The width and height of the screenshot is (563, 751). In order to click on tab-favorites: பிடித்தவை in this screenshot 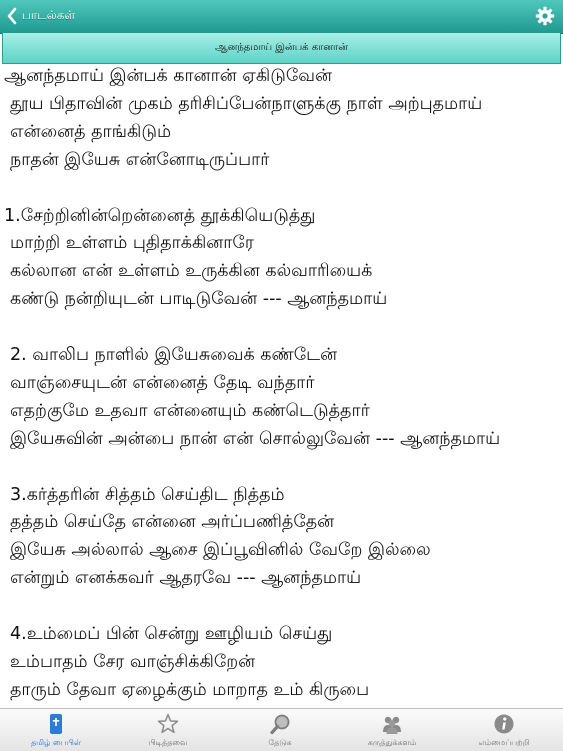, I will do `click(168, 730)`.